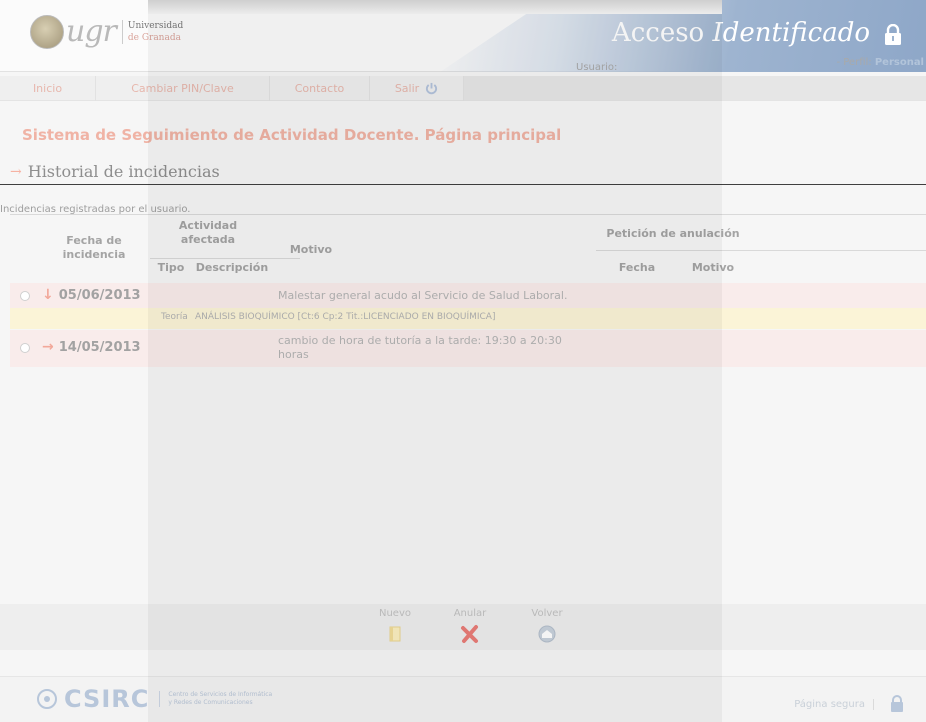 The image size is (926, 722). Describe the element at coordinates (463, 184) in the screenshot. I see `divider` at that location.